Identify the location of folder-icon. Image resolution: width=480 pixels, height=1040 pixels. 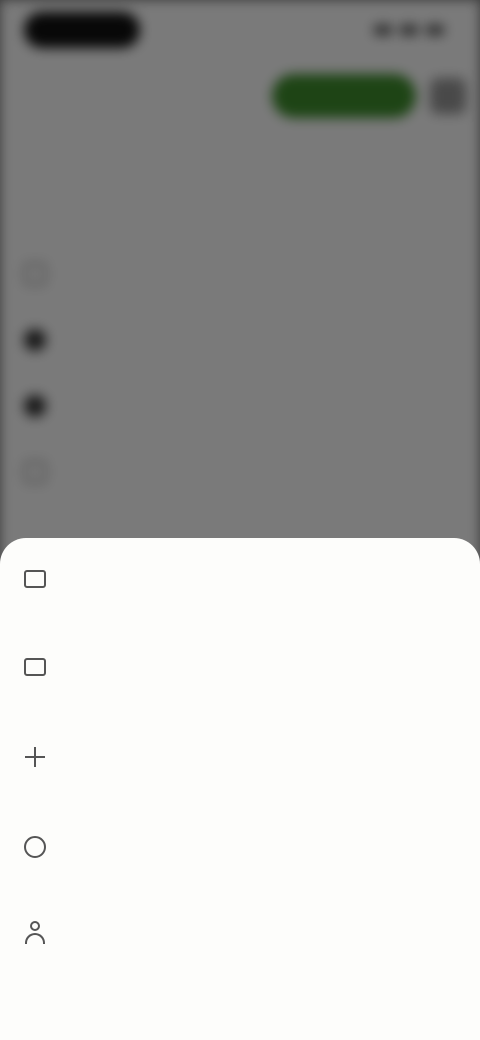
(35, 579).